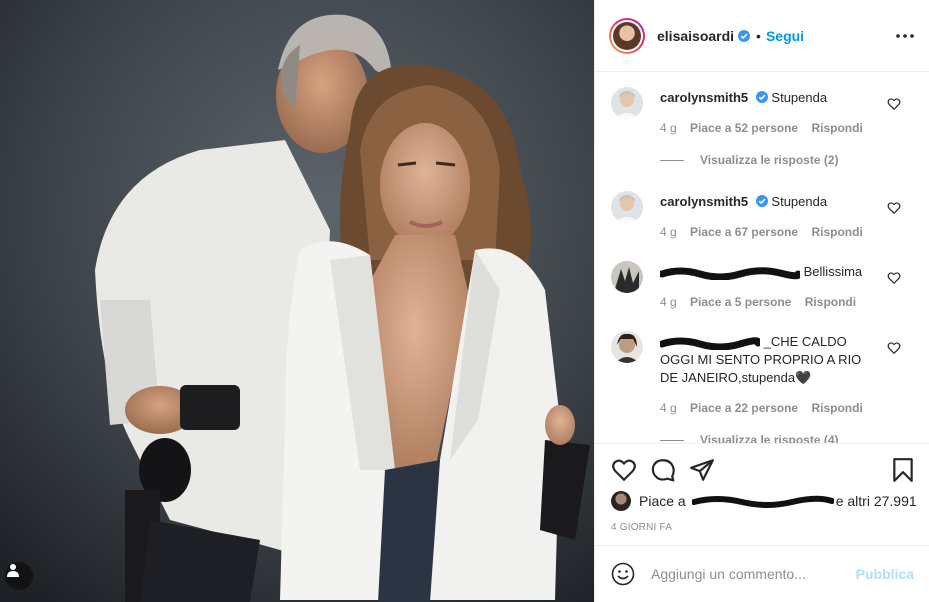  I want to click on comment-input, so click(751, 574).